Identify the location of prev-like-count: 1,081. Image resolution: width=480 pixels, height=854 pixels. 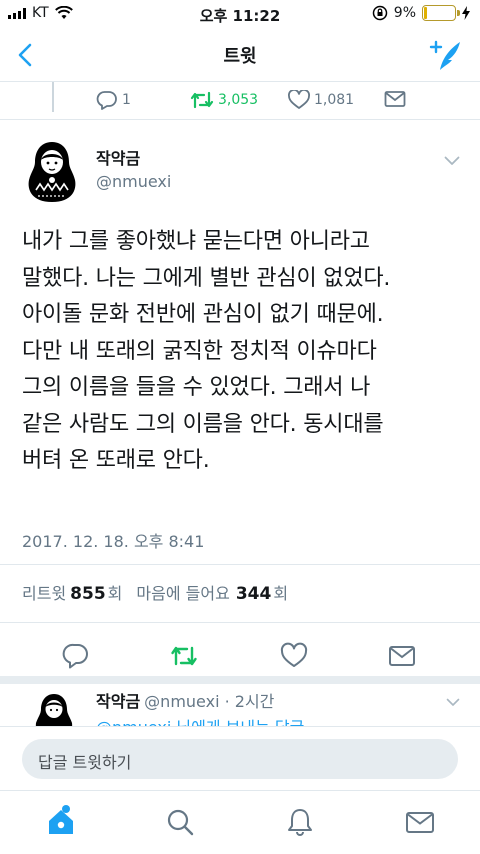
(334, 100).